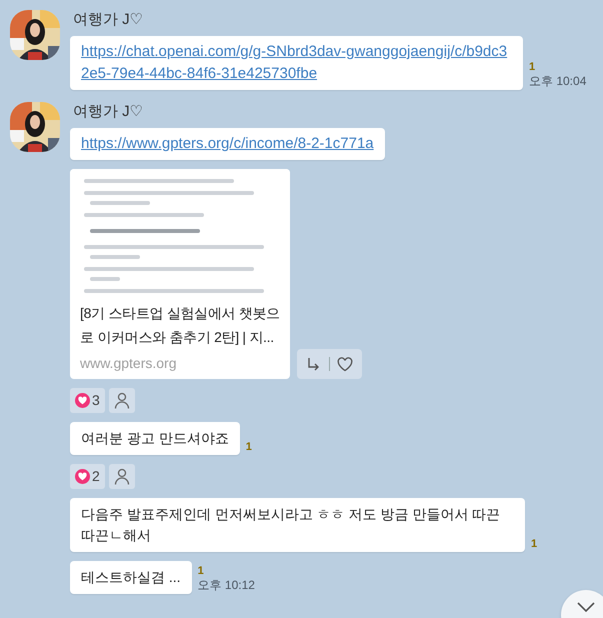 This screenshot has height=618, width=603. I want to click on message-bubble: 다음주 발표주제인데 먼저써보시라고 ㅎㅎ 저도 방금 만들어서 따끈따끈ㄴ해서, so click(297, 525).